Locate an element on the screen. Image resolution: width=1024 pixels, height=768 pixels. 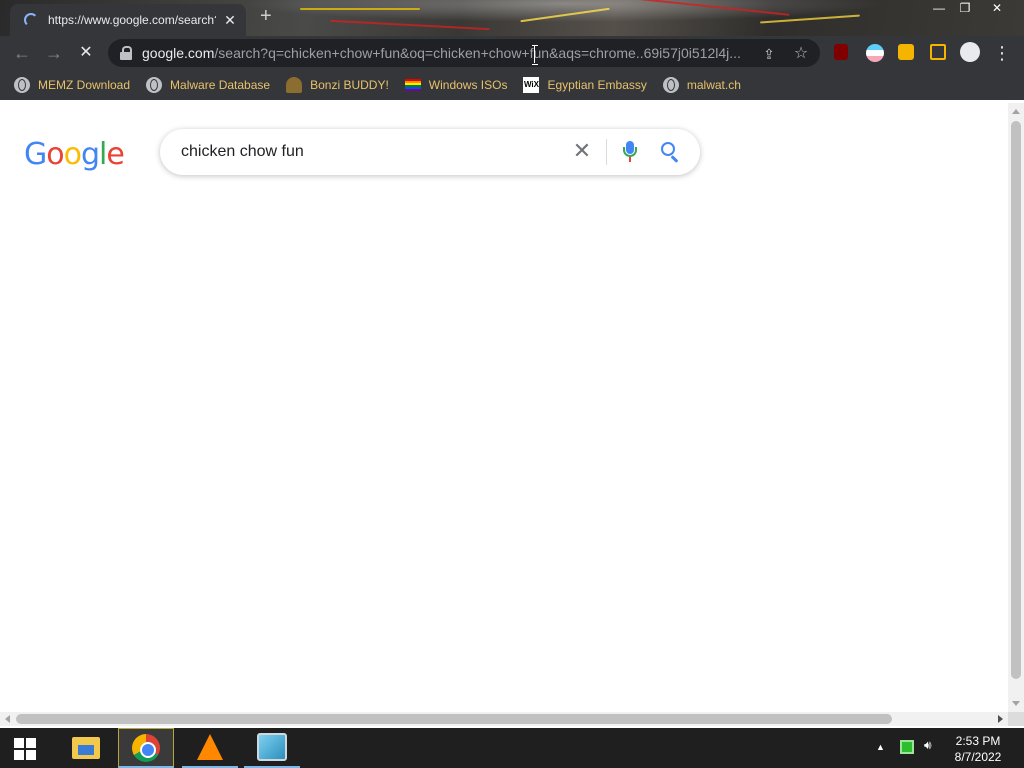
clock: 2:53 PM 8/7/2022 is located at coordinates (978, 749).